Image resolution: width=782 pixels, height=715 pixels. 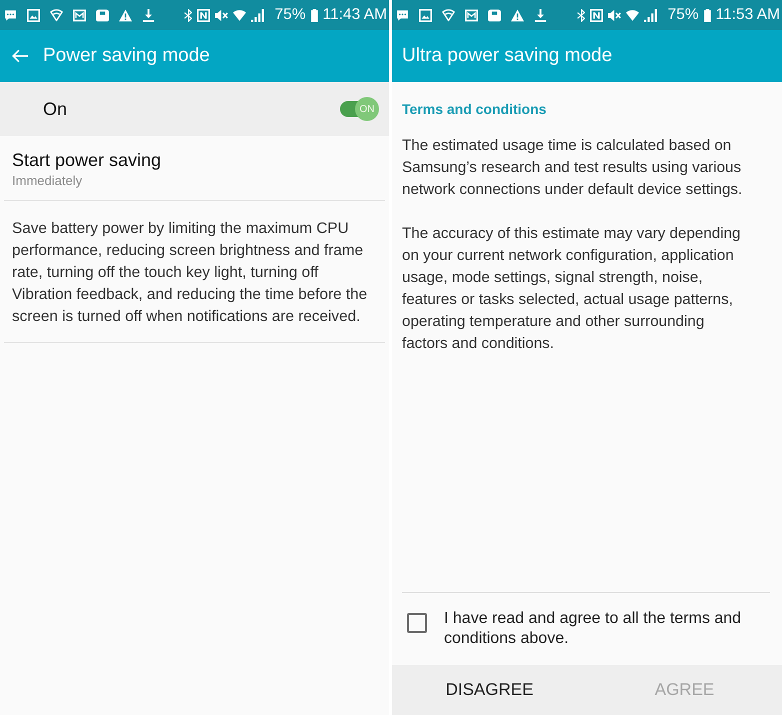 What do you see at coordinates (55, 109) in the screenshot?
I see `switch-label: On` at bounding box center [55, 109].